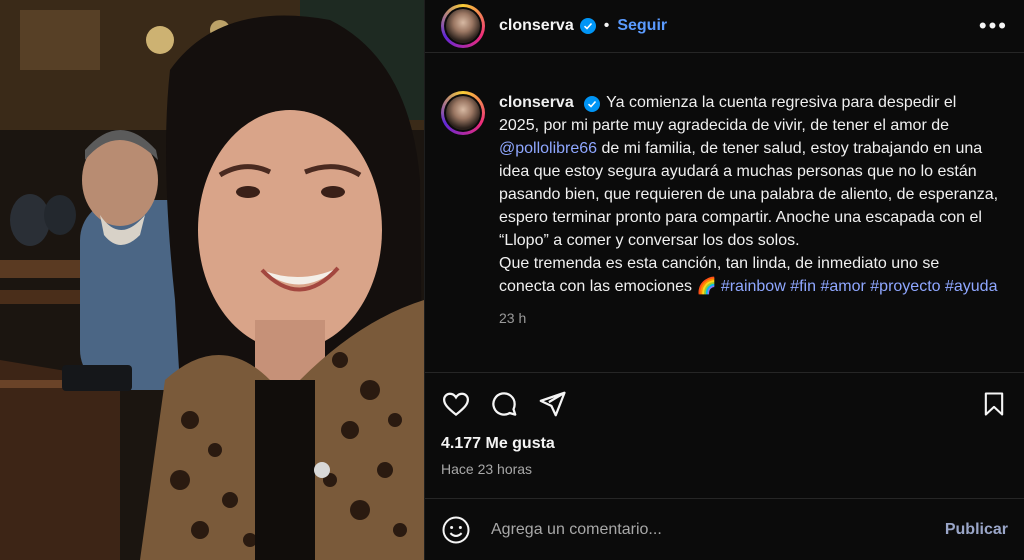 The height and width of the screenshot is (560, 1024). I want to click on publish-button: Publicar, so click(976, 530).